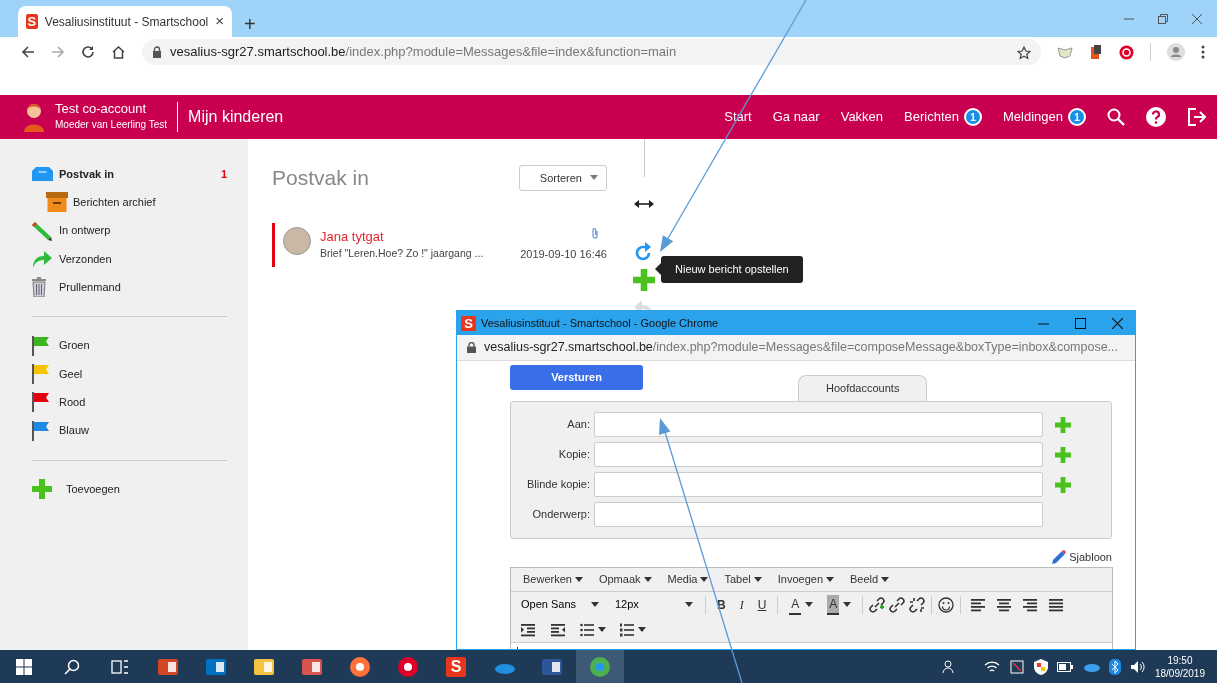 This screenshot has width=1217, height=683. Describe the element at coordinates (738, 117) in the screenshot. I see `nav-link: Start` at that location.